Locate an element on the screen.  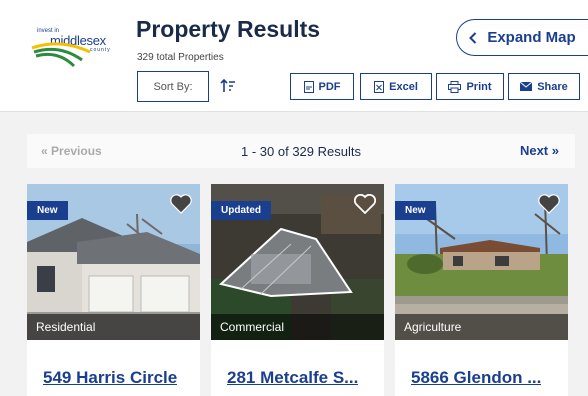
chevron-left-icon is located at coordinates (473, 37).